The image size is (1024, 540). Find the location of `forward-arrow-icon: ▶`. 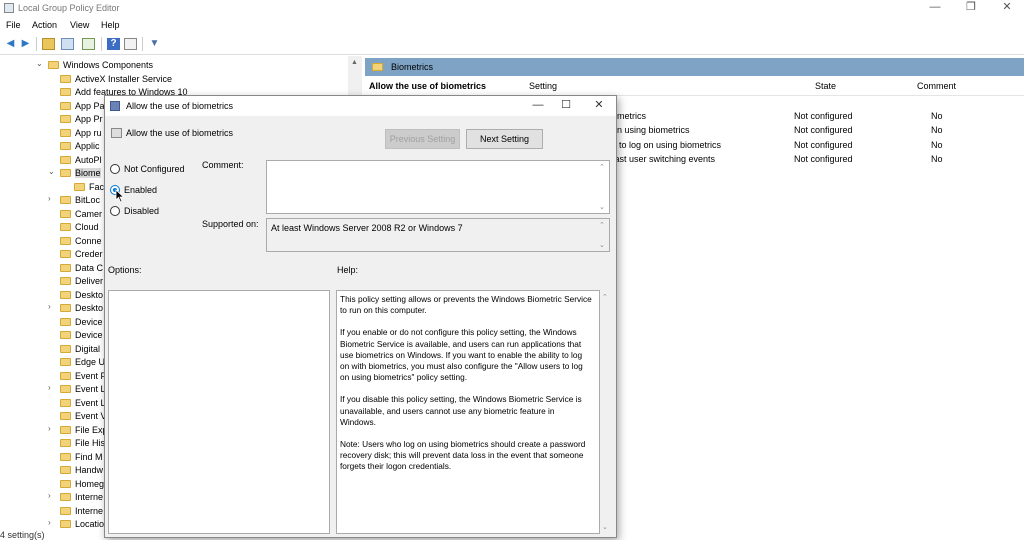

forward-arrow-icon: ▶ is located at coordinates (25, 44).